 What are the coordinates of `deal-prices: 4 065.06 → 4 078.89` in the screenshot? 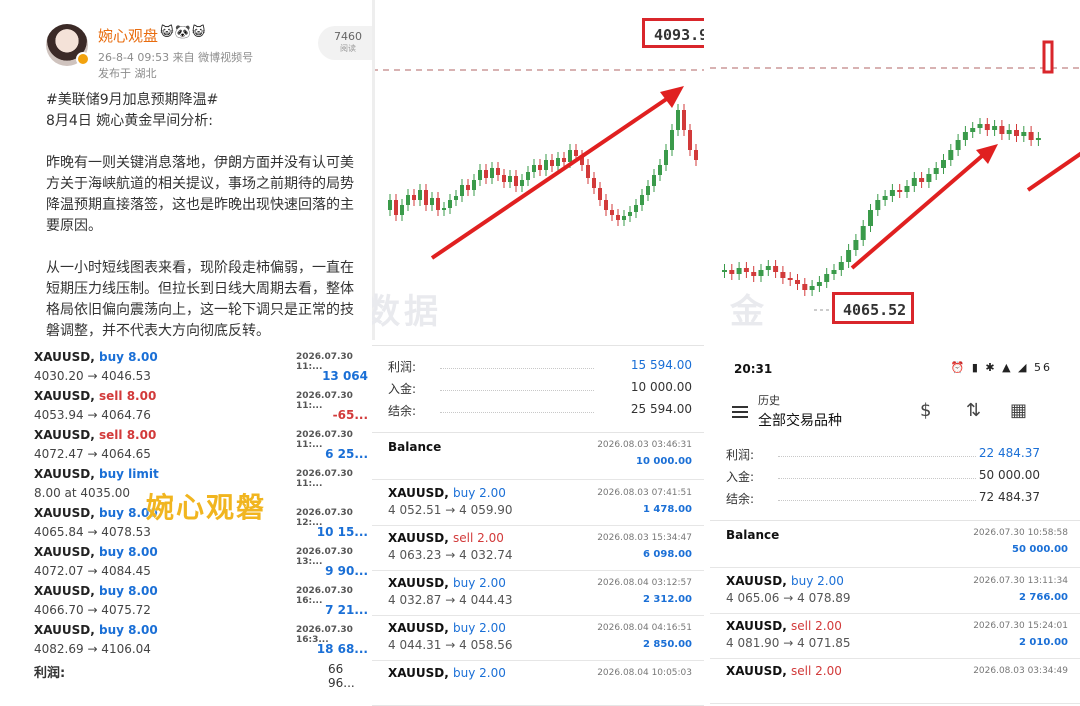 It's located at (788, 598).